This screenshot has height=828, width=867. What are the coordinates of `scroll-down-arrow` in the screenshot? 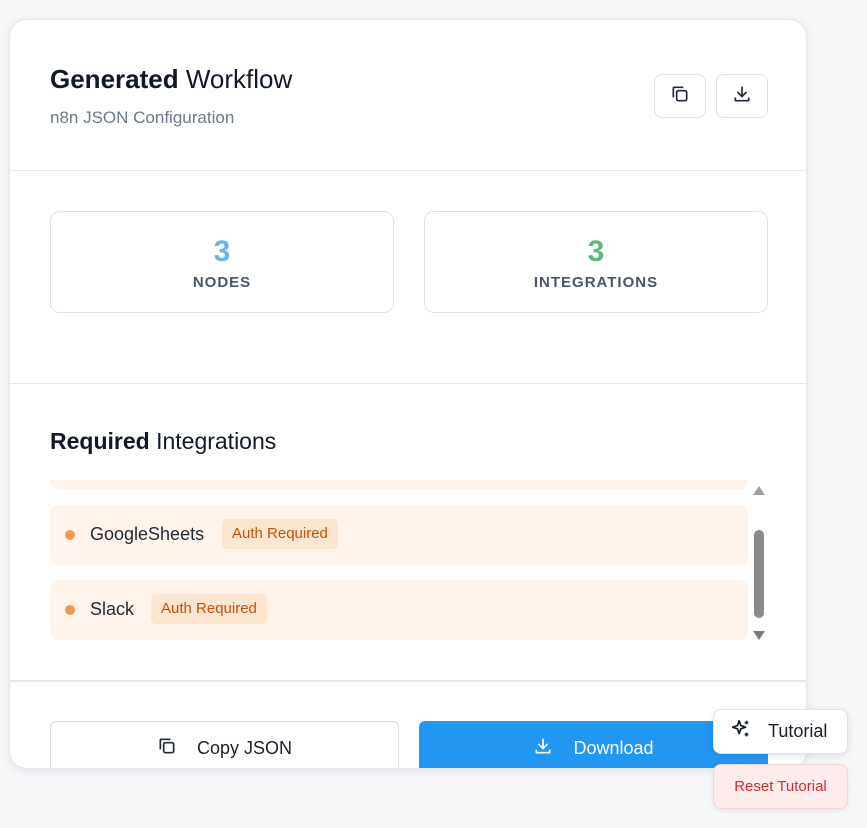 It's located at (759, 635).